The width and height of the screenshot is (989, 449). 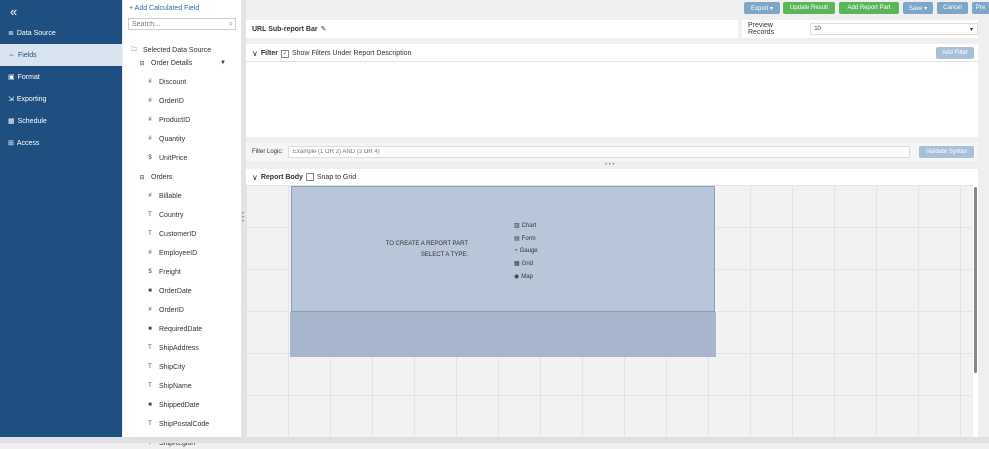 What do you see at coordinates (309, 177) in the screenshot?
I see `snap-to-grid-checkbox` at bounding box center [309, 177].